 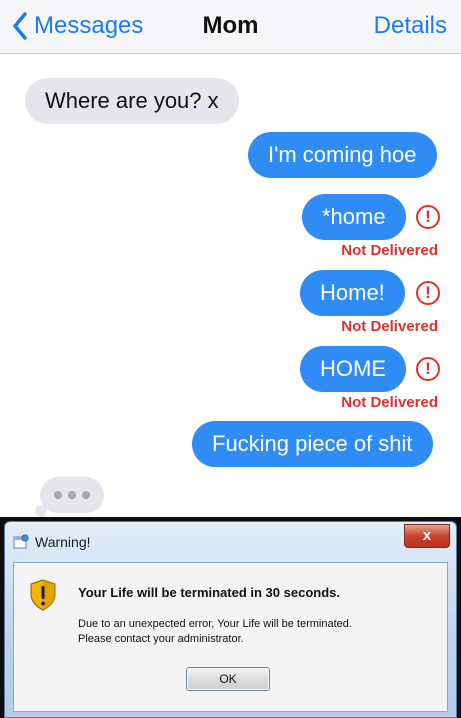 I want to click on shield-warning-icon, so click(x=43, y=595).